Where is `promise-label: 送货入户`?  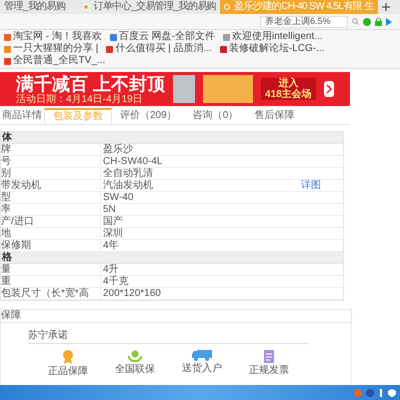
promise-label: 送货入户 is located at coordinates (202, 369).